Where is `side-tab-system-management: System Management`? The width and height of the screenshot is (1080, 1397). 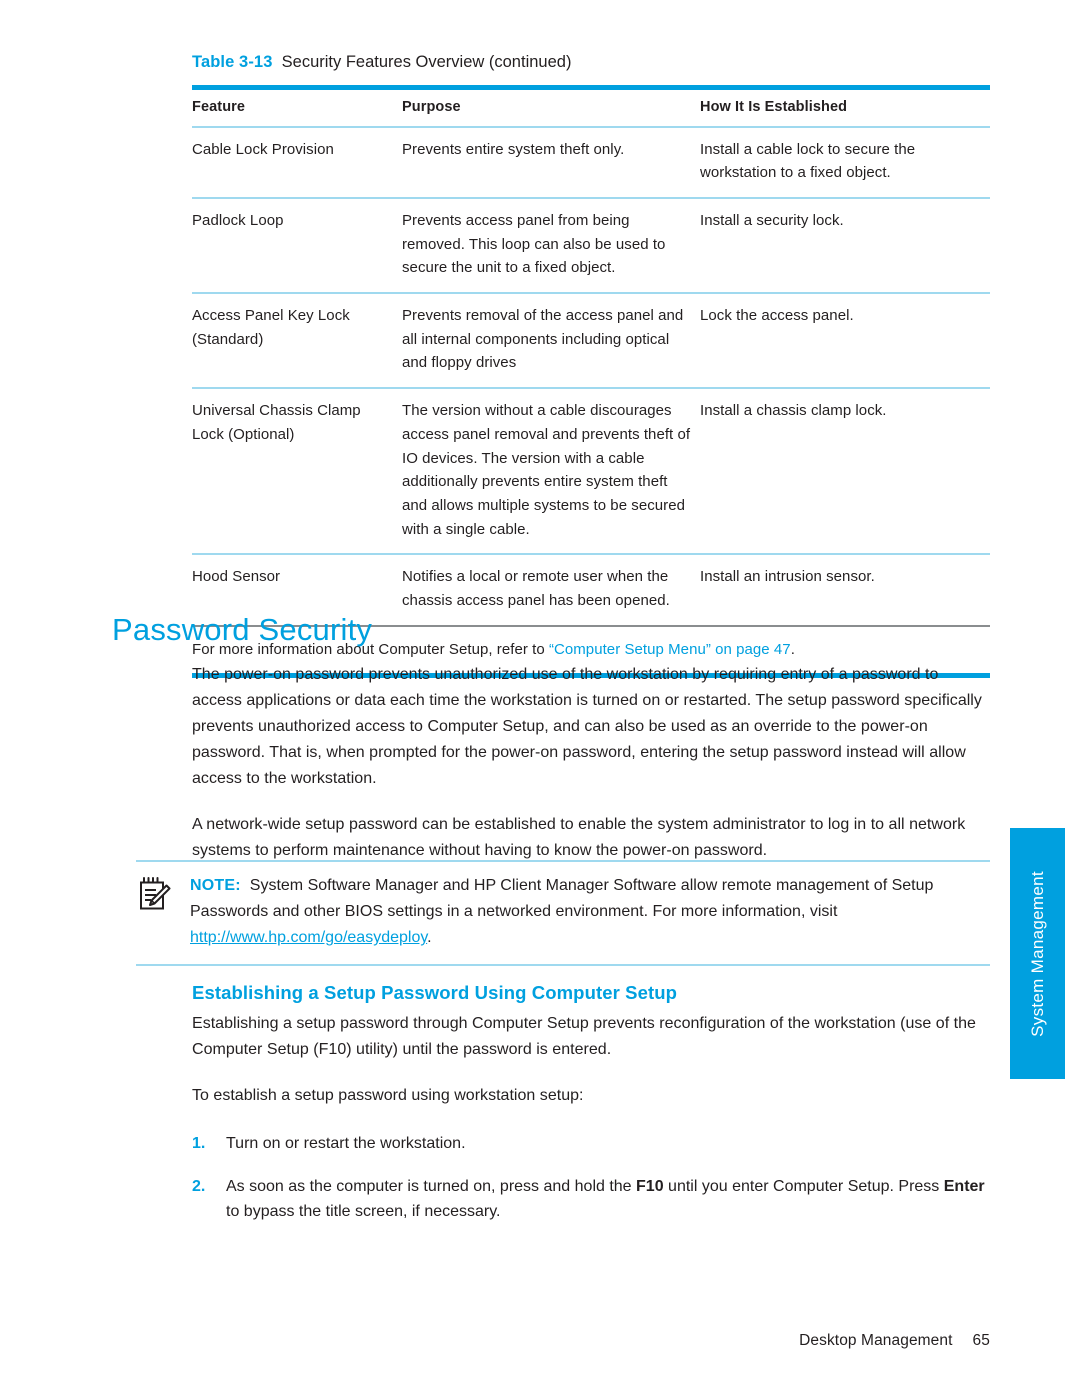
side-tab-system-management: System Management is located at coordinates (1037, 953).